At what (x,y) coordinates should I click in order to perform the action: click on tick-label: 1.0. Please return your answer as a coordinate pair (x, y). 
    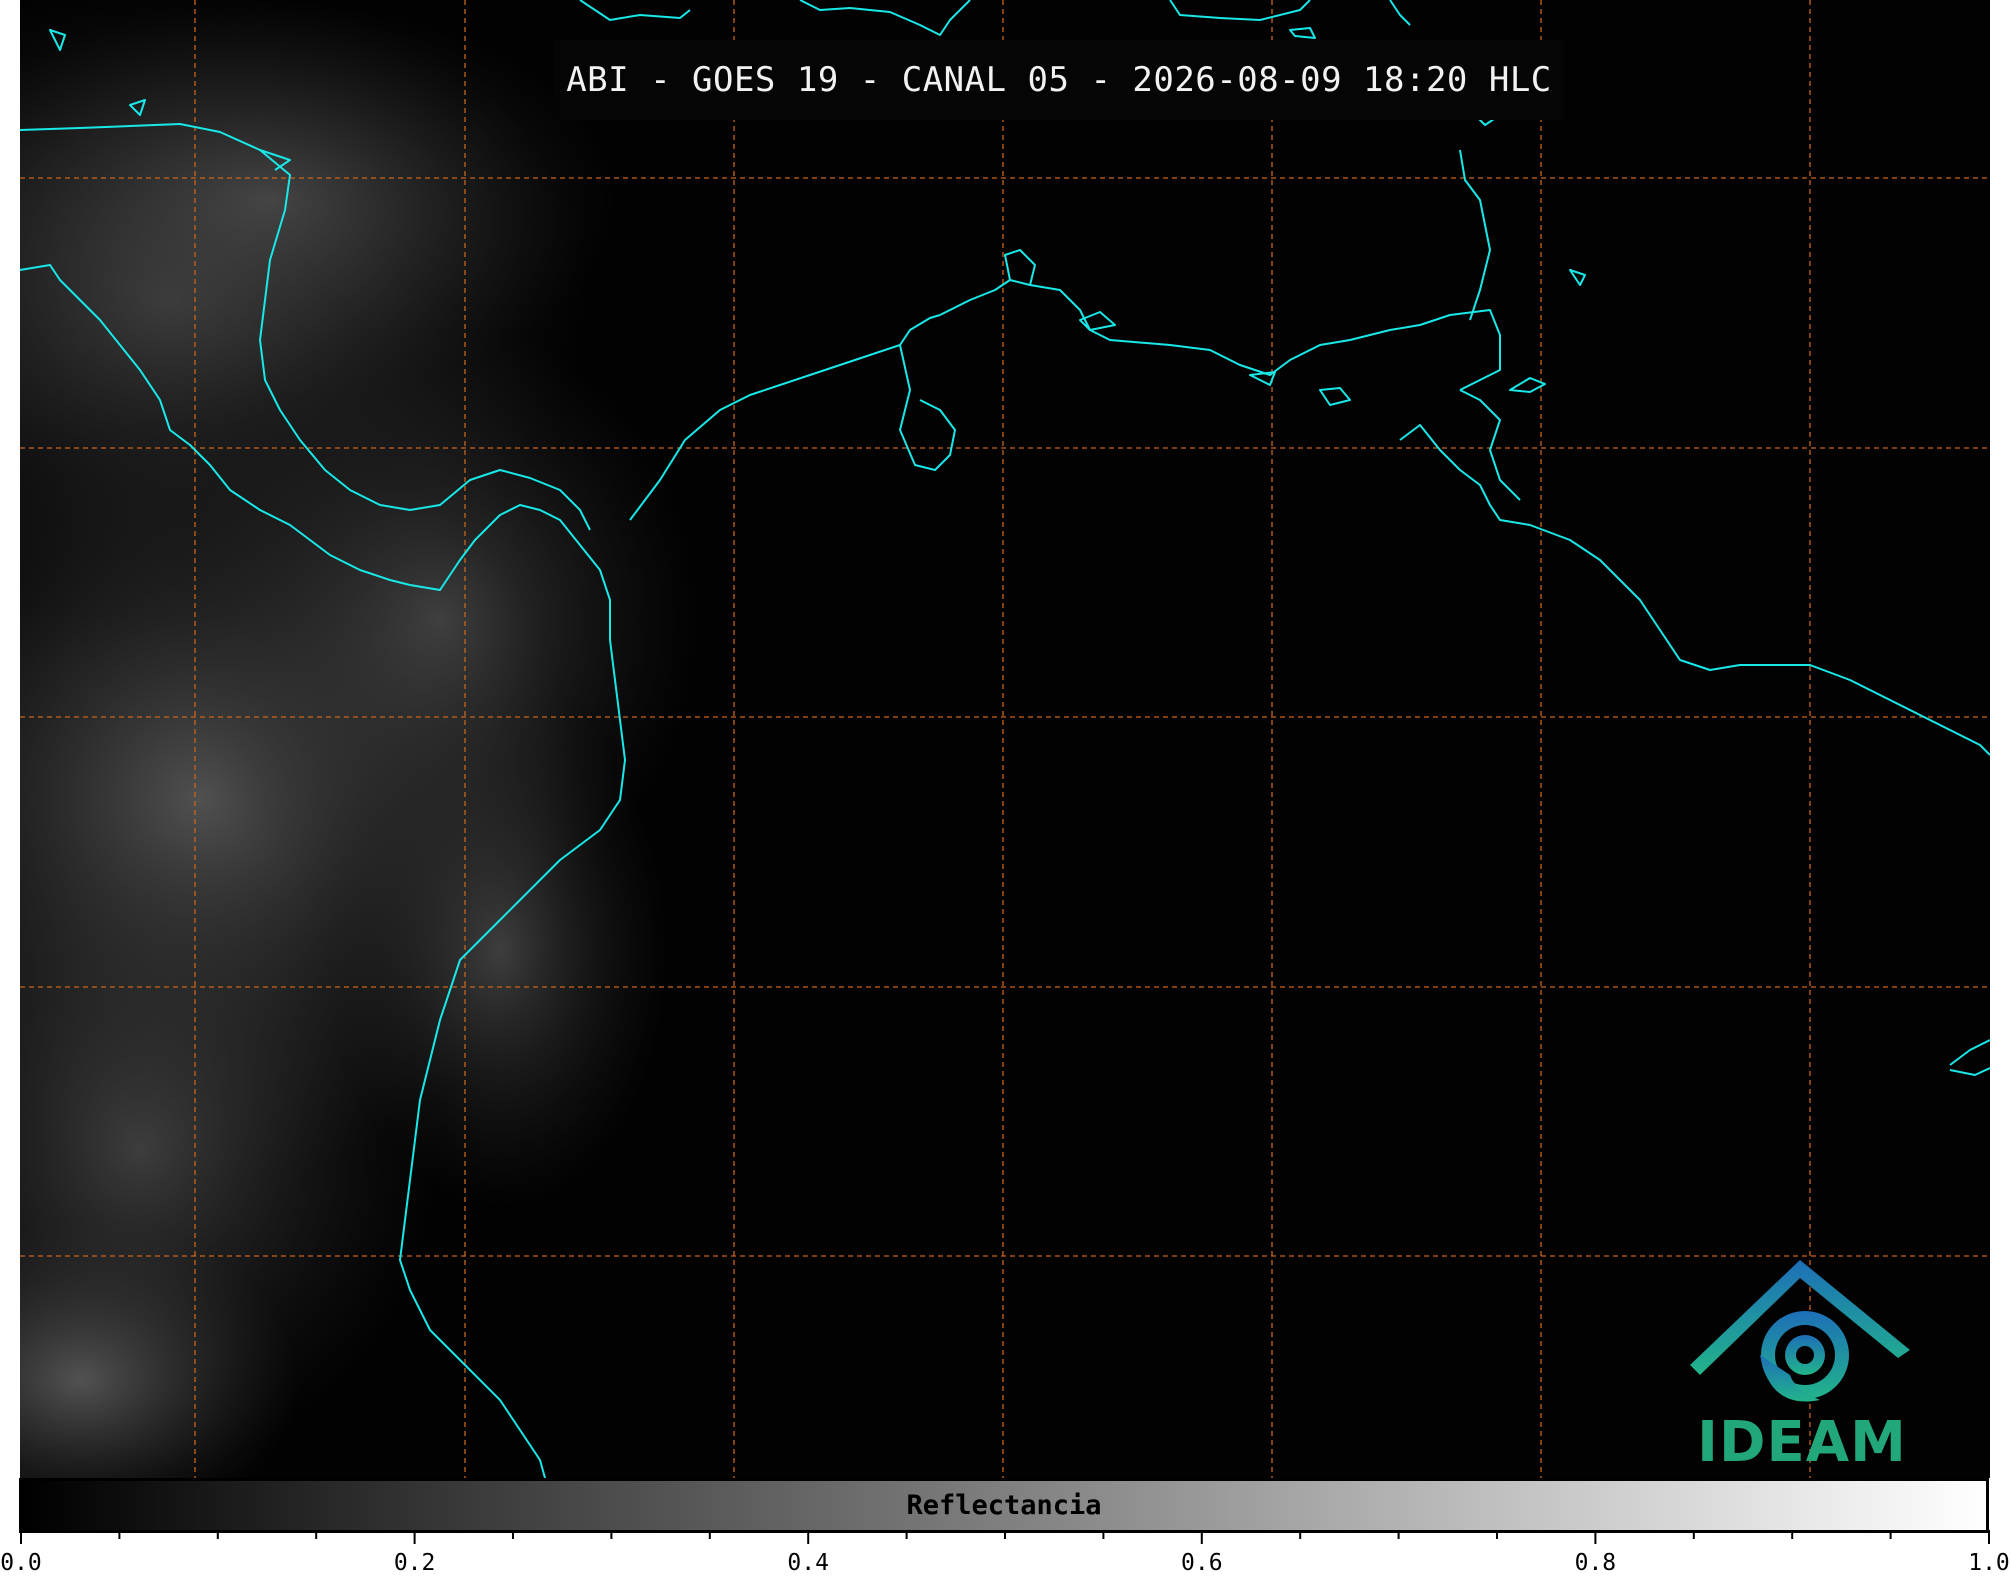
    Looking at the image, I should click on (1989, 1563).